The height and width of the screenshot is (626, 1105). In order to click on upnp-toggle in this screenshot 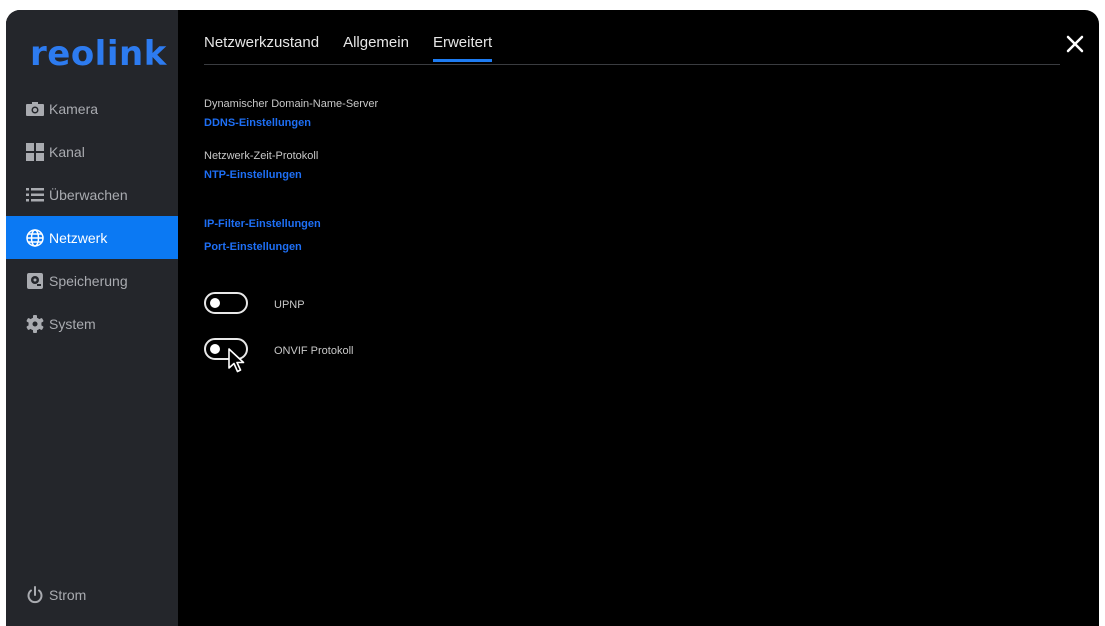, I will do `click(226, 303)`.